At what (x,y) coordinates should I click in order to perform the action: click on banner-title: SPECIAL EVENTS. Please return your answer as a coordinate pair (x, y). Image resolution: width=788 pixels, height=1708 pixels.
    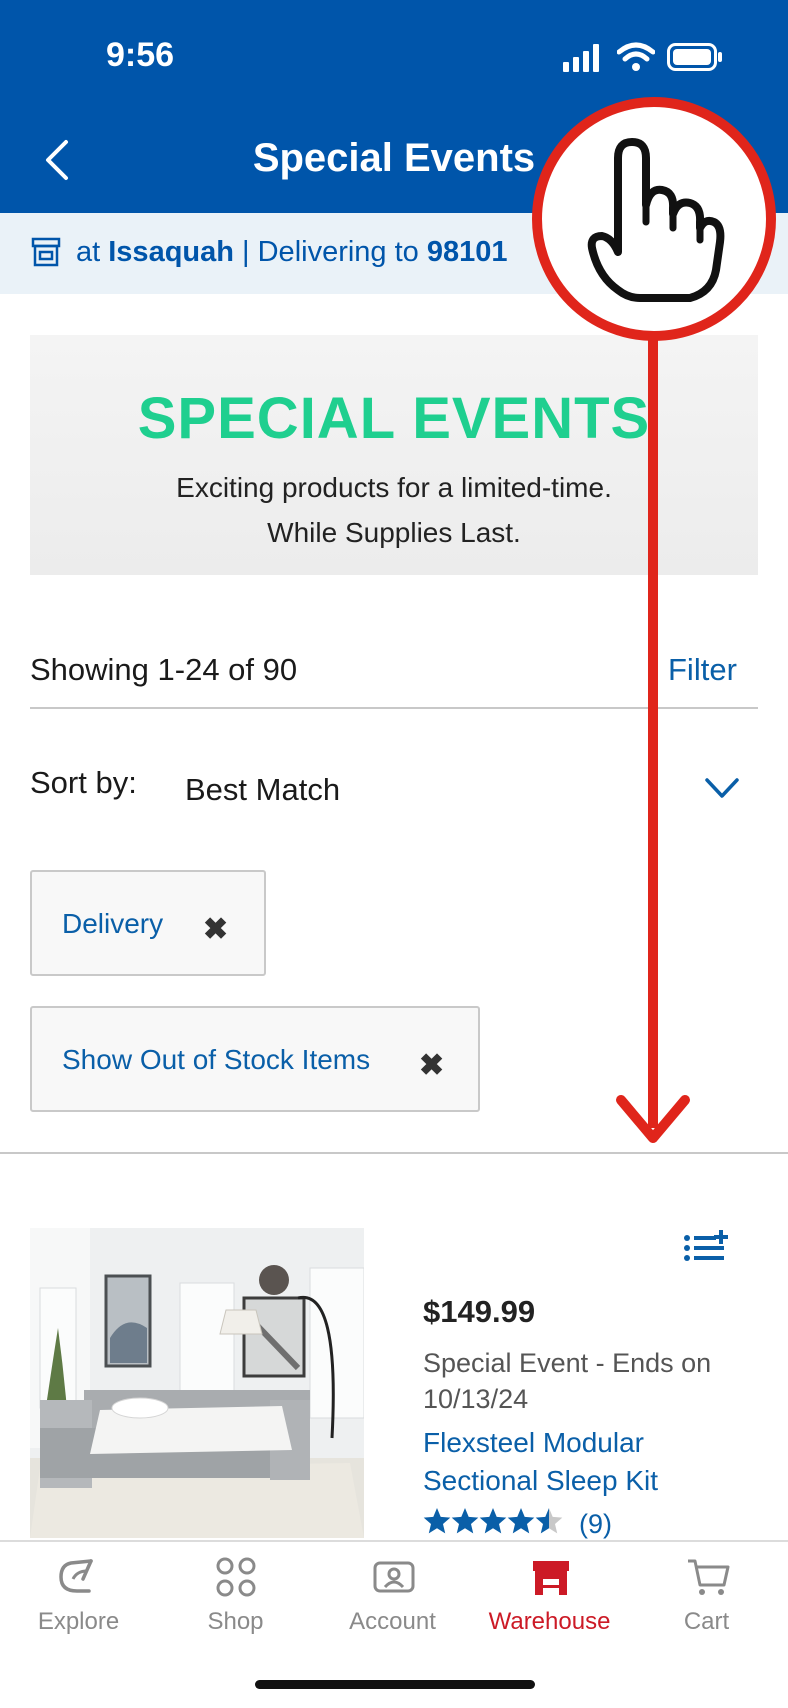
    Looking at the image, I should click on (394, 418).